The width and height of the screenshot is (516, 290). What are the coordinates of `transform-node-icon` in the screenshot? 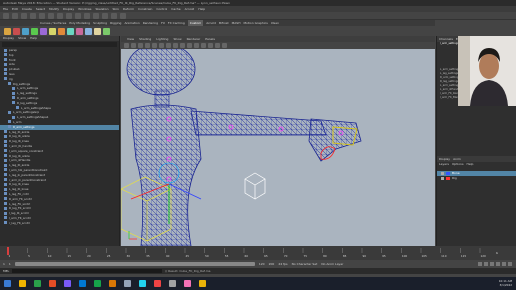 It's located at (5, 60).